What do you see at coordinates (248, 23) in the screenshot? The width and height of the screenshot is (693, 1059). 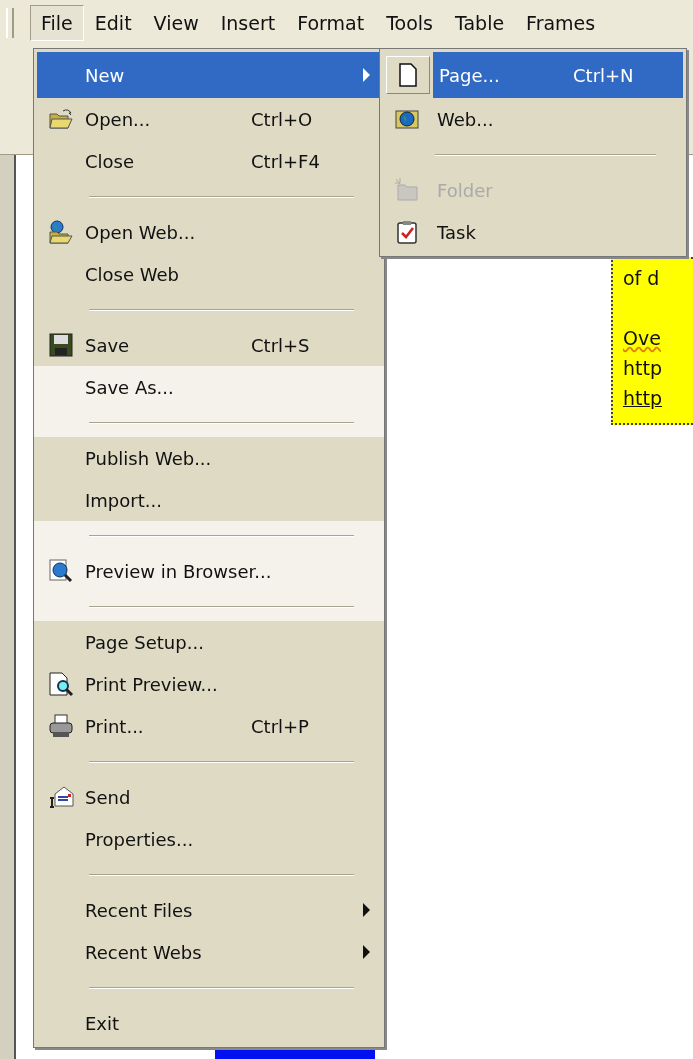 I see `menu-bar-item: Insert` at bounding box center [248, 23].